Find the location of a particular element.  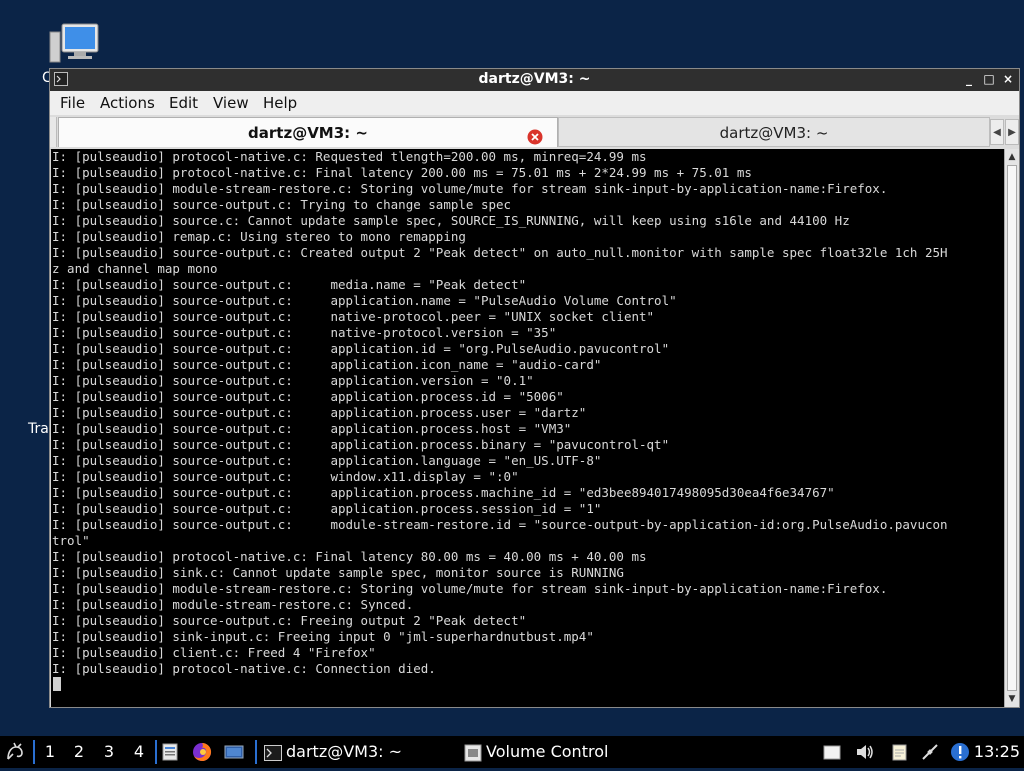

maximize-button: □ is located at coordinates (989, 79).